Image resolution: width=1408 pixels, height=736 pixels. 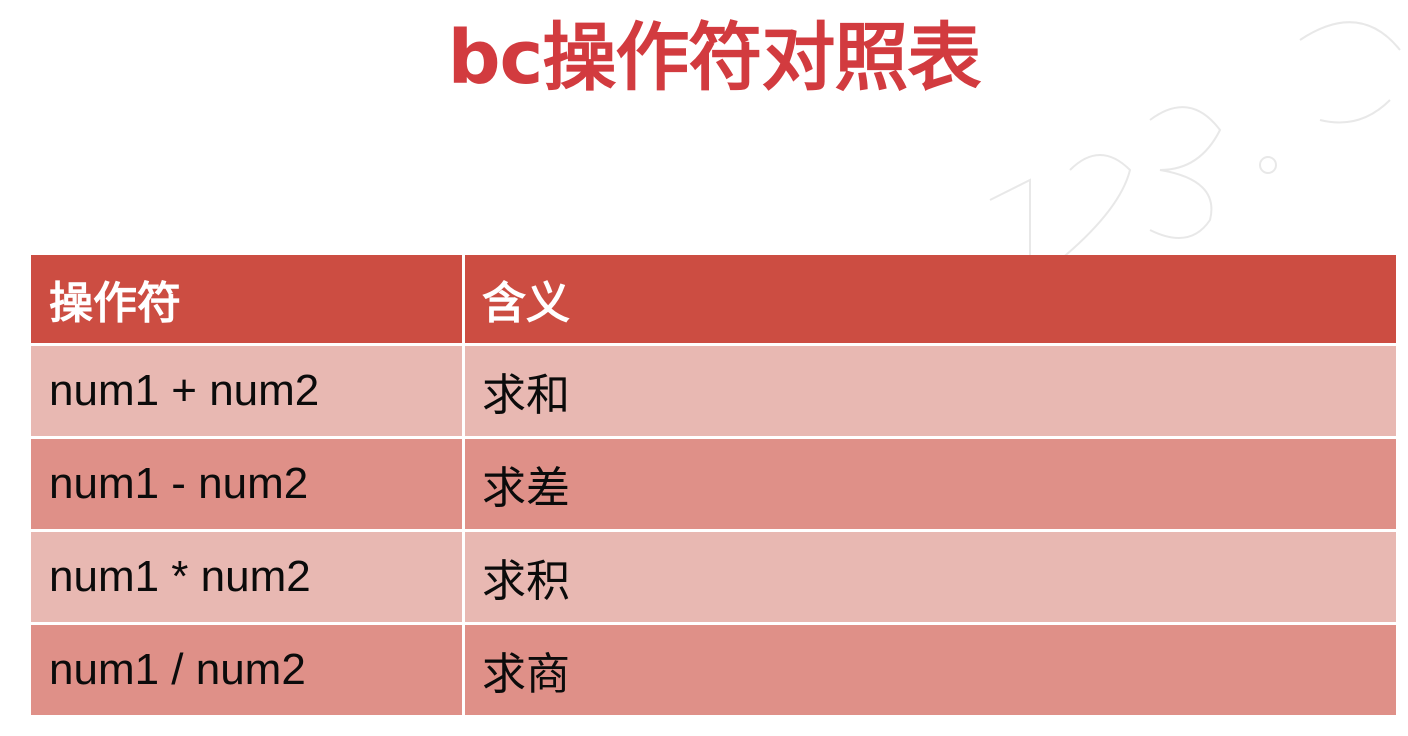 I want to click on operator-cell: num1 / num2, so click(x=246, y=670).